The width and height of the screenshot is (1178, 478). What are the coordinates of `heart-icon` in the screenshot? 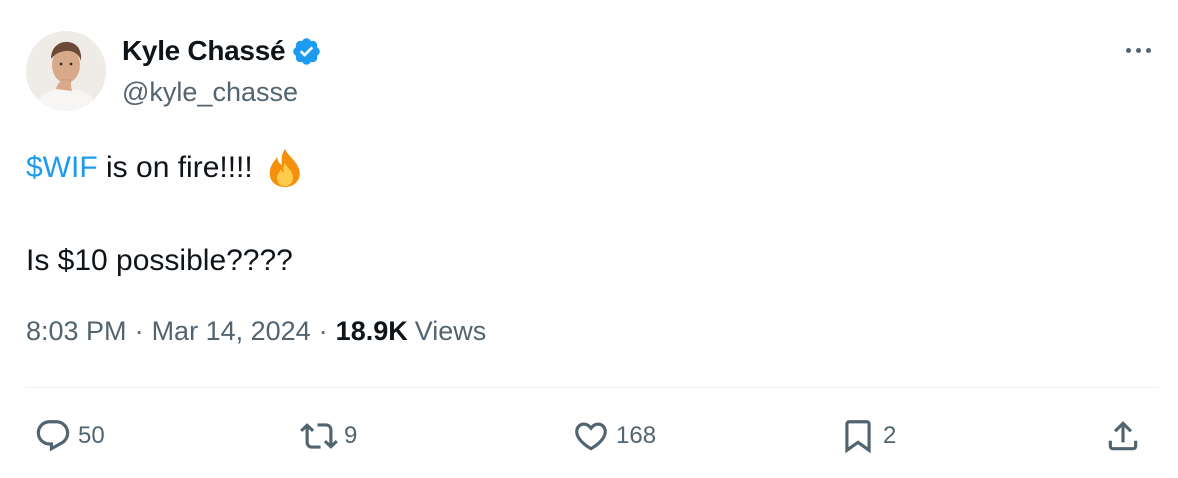 It's located at (591, 436).